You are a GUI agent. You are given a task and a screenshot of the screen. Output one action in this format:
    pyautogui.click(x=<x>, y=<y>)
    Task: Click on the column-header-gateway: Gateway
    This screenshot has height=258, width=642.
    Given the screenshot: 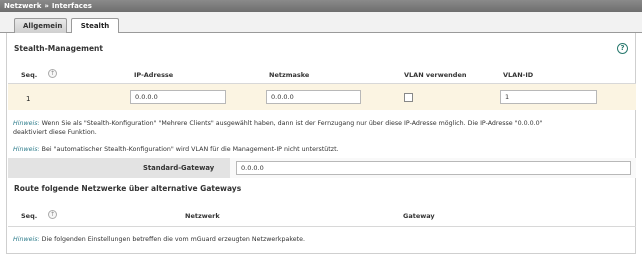 What is the action you would take?
    pyautogui.click(x=419, y=216)
    